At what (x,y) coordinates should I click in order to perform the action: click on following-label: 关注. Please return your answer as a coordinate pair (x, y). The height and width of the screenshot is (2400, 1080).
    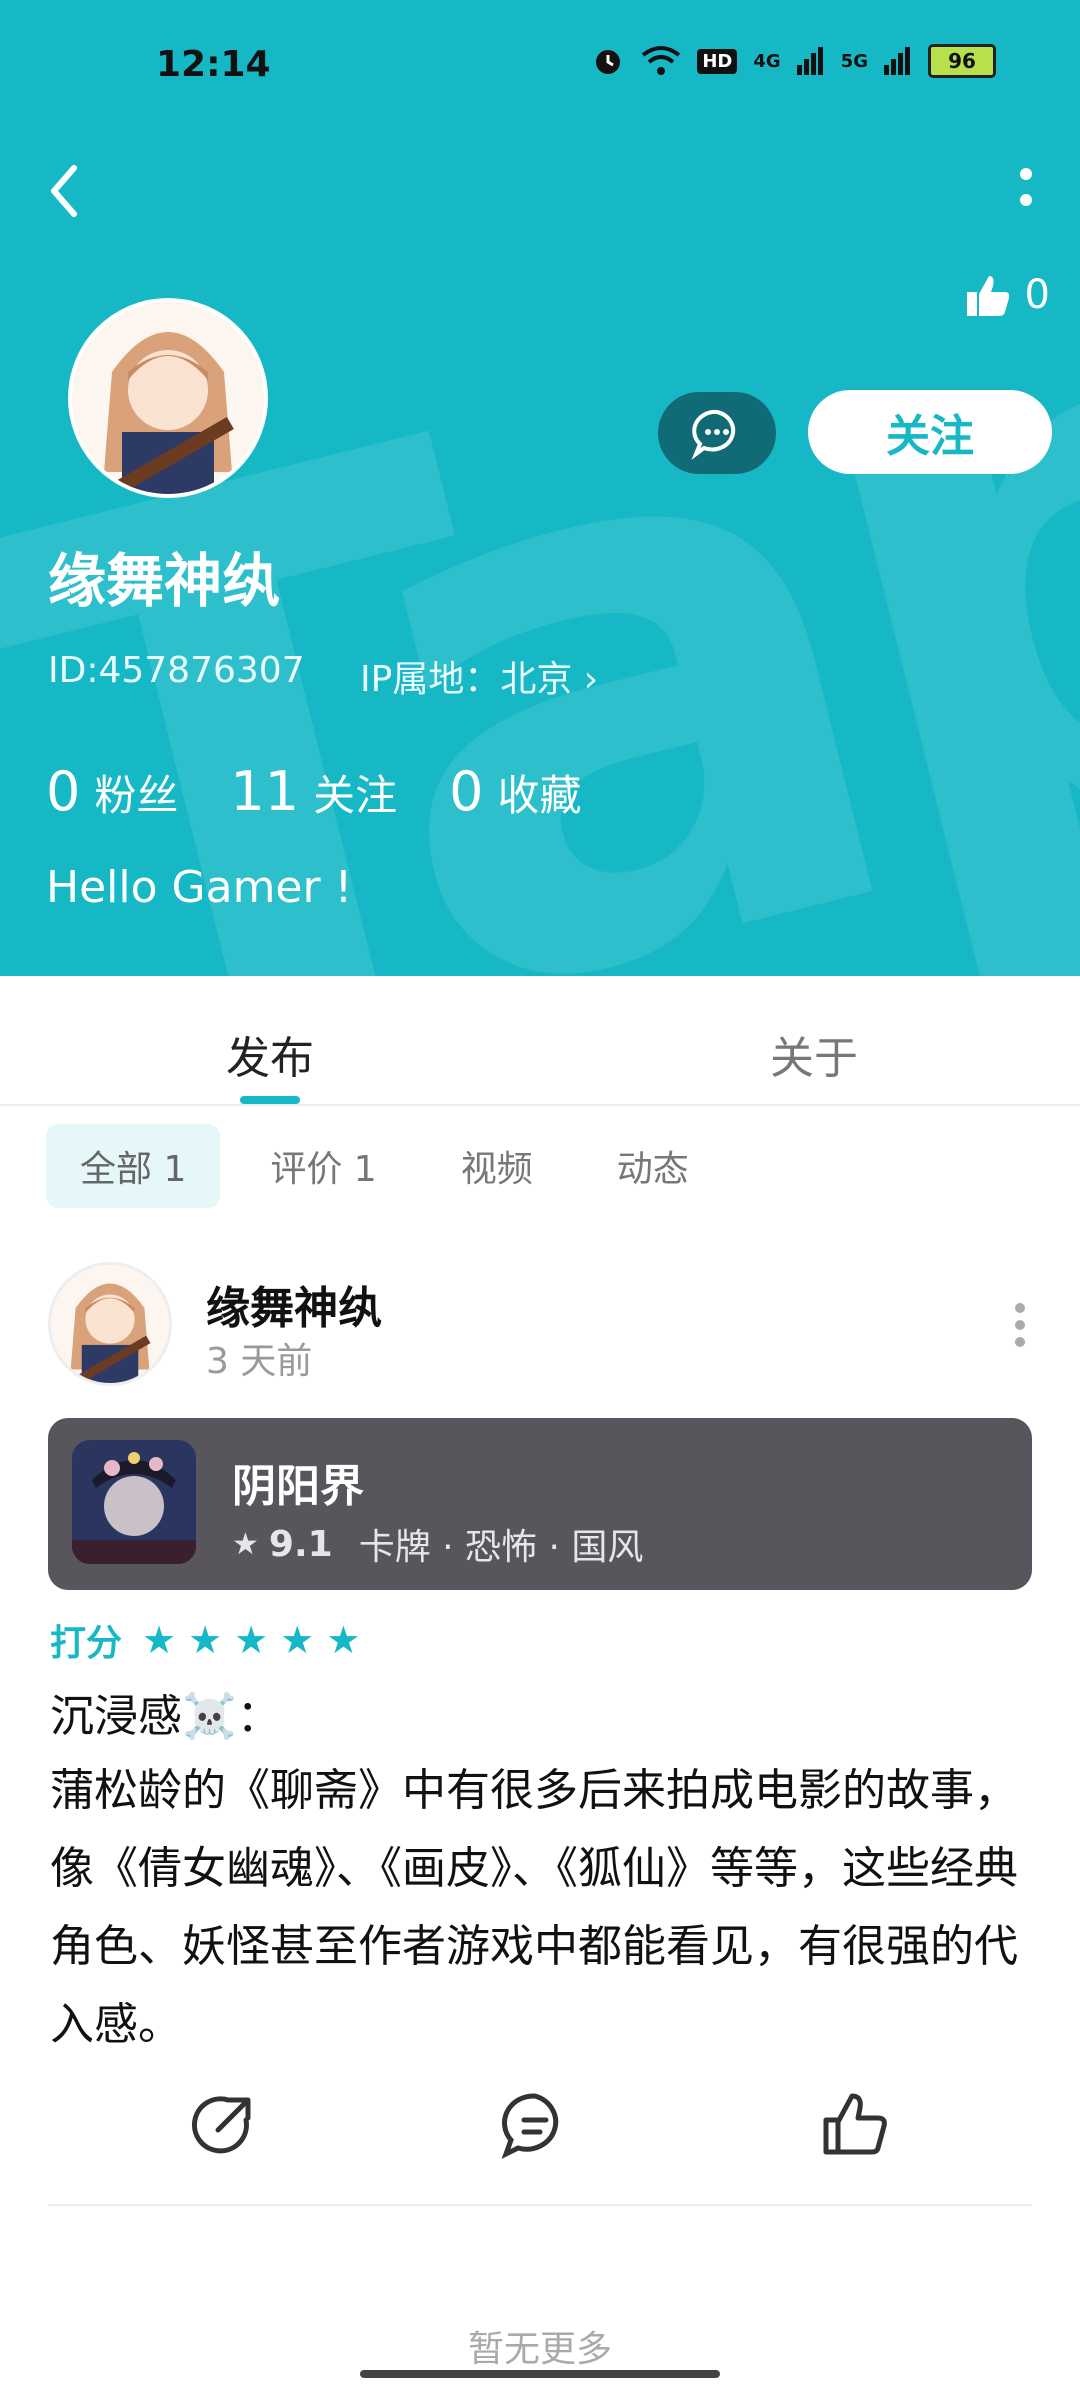
    Looking at the image, I should click on (355, 795).